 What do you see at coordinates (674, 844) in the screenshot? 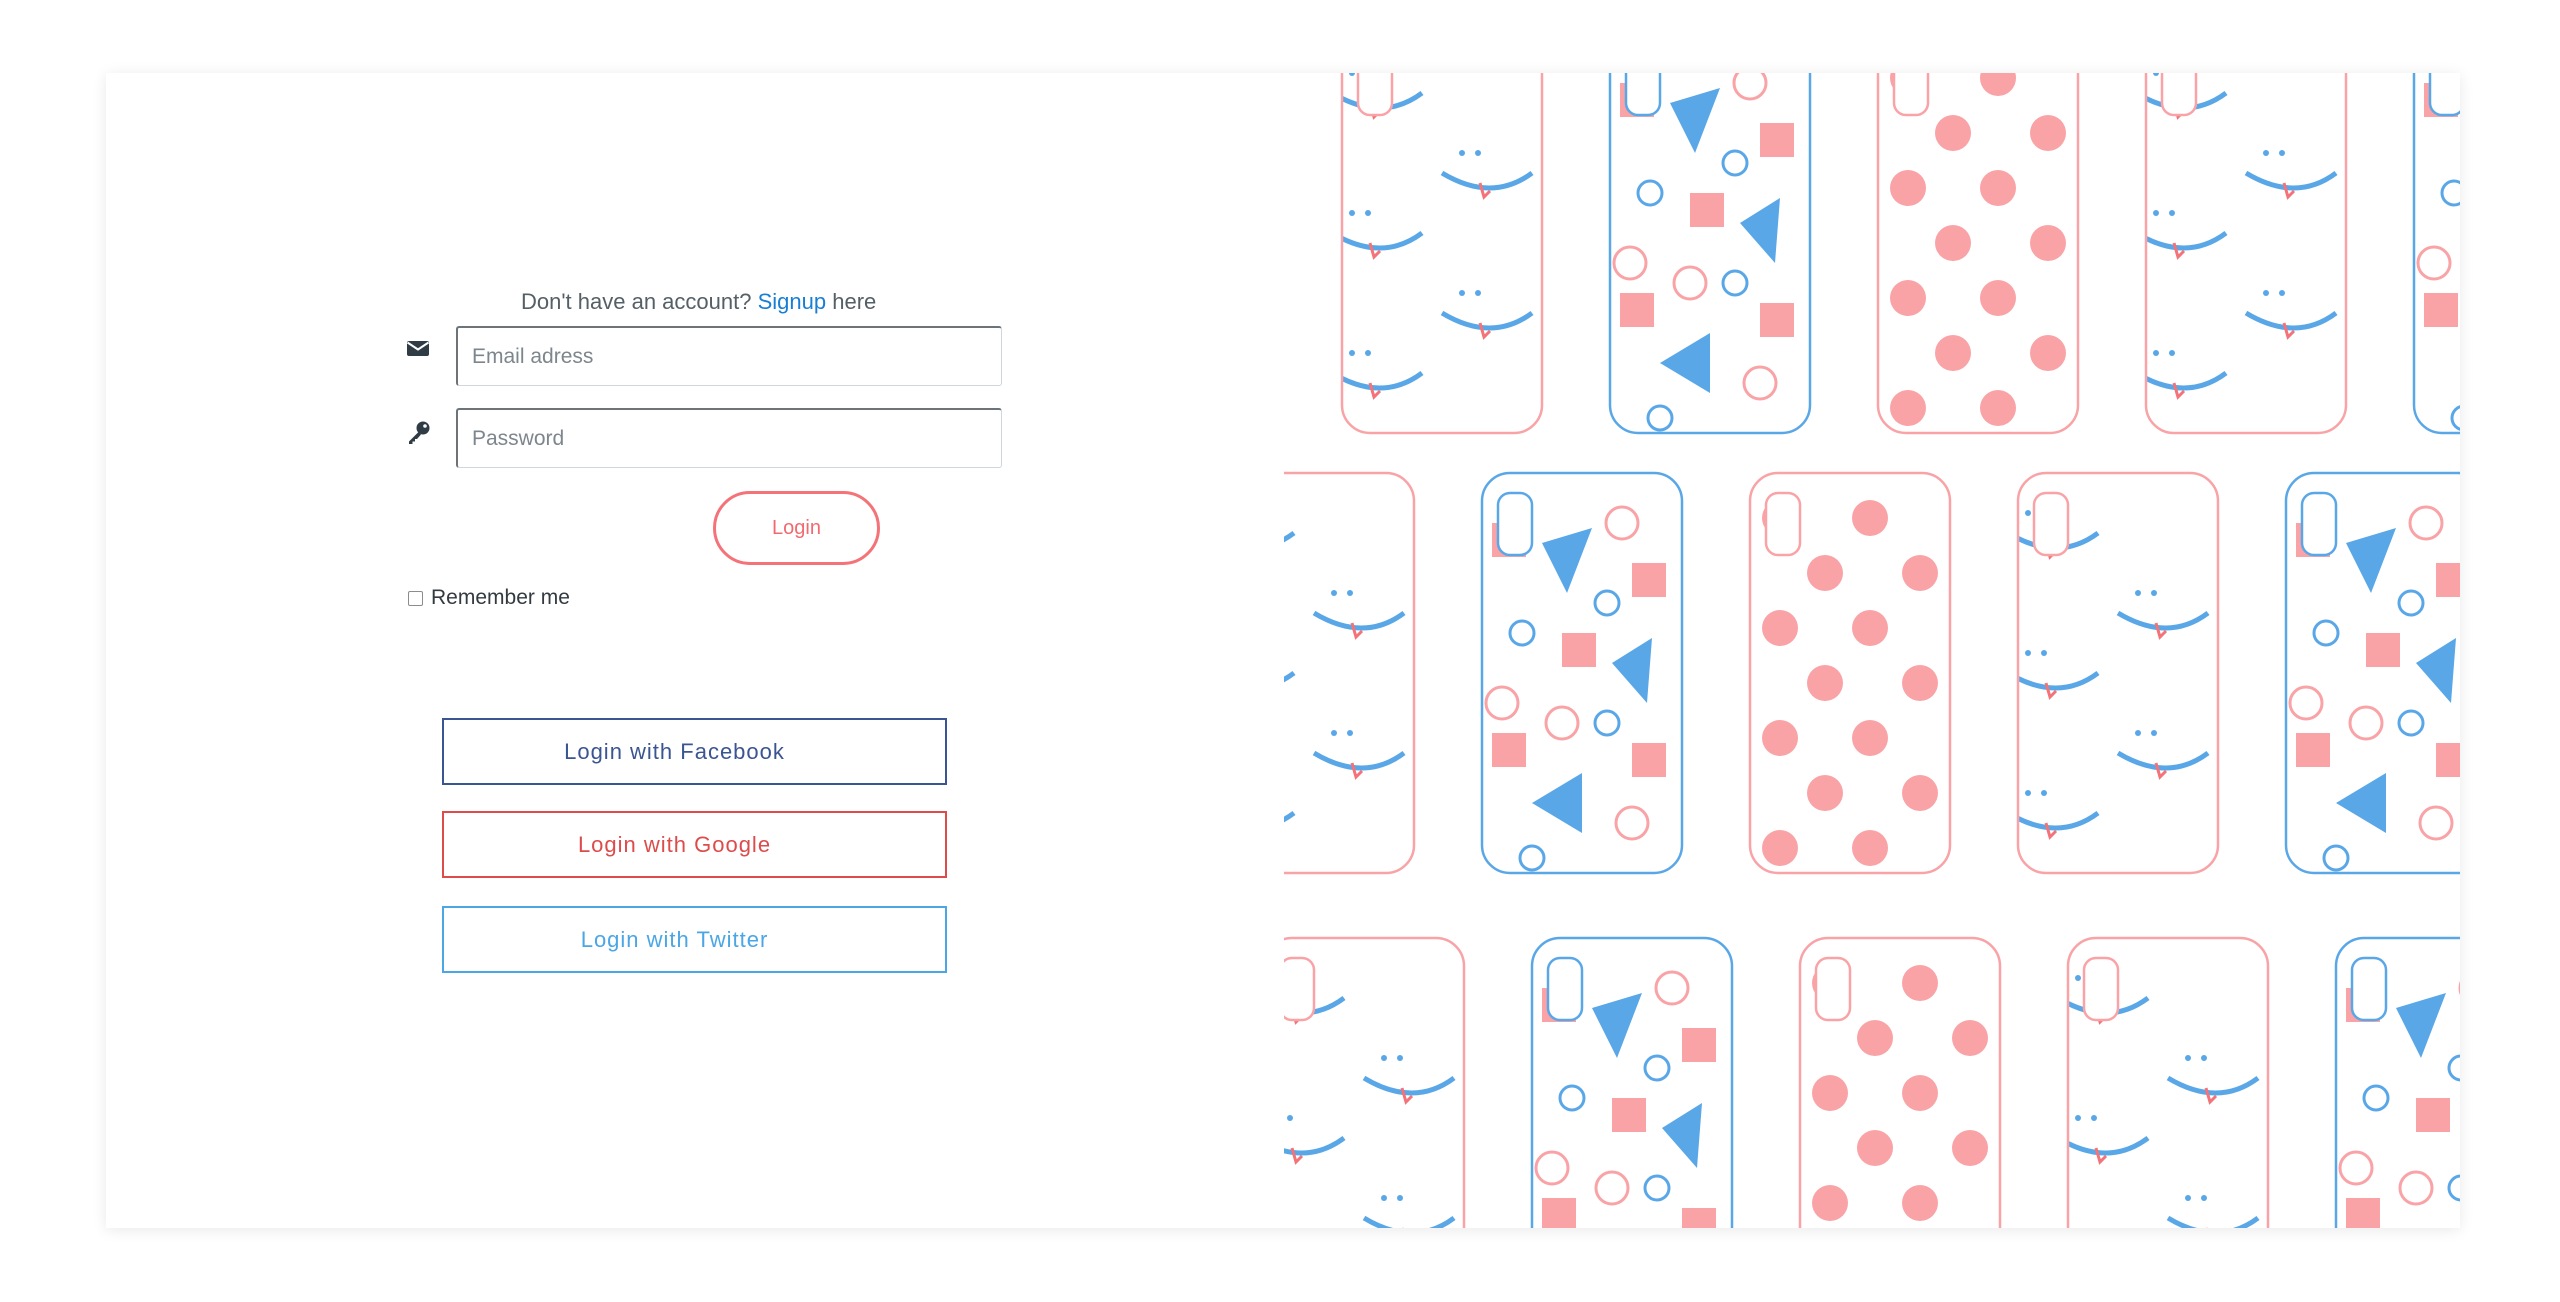
I see `google-label: Login with Google` at bounding box center [674, 844].